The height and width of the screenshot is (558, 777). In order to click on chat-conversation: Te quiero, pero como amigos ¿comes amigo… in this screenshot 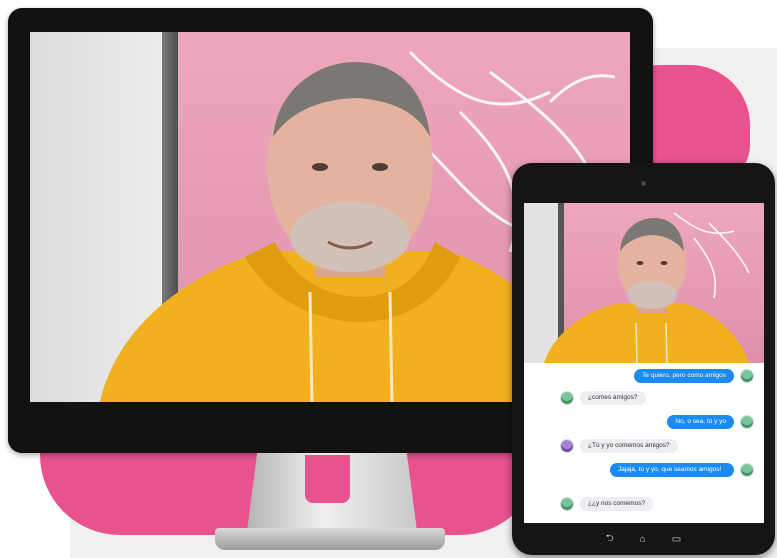, I will do `click(644, 443)`.